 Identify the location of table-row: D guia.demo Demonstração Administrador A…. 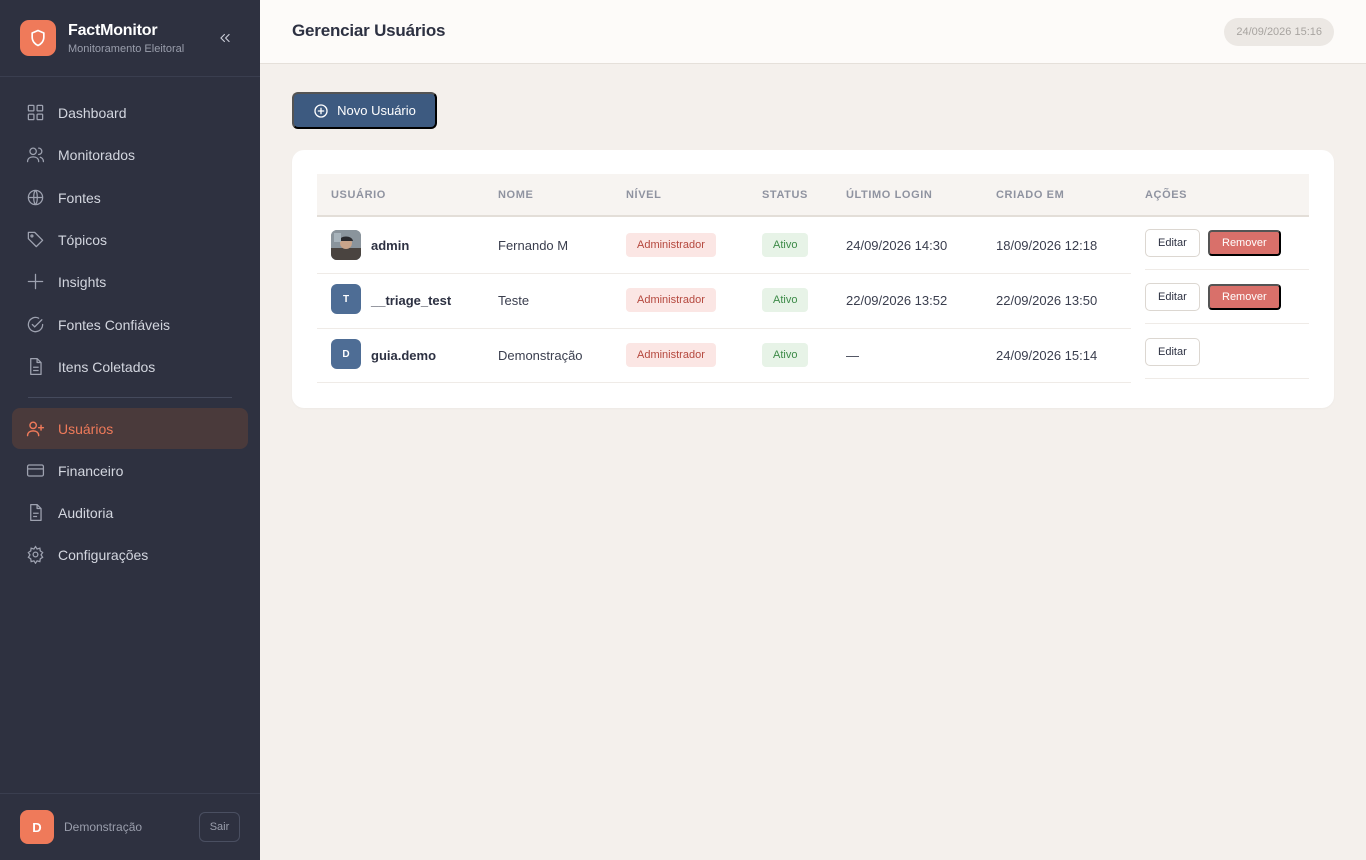
(813, 355).